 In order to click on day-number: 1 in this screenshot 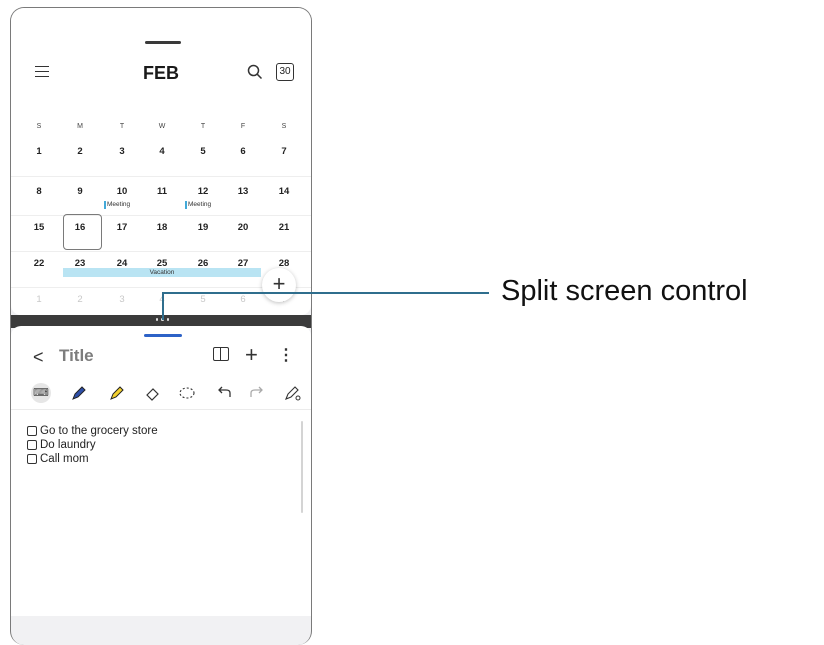, I will do `click(39, 299)`.